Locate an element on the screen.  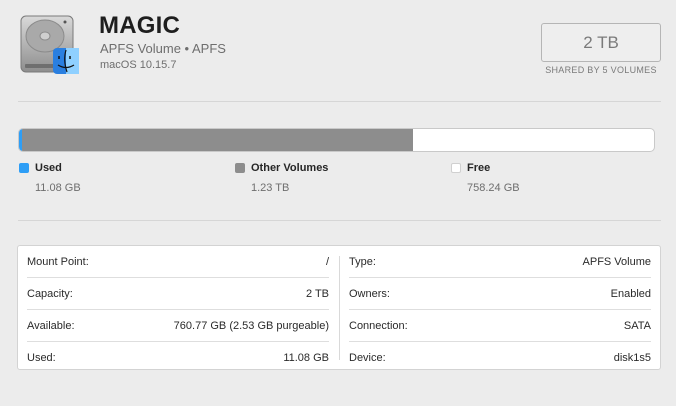
used-swatch-icon is located at coordinates (24, 168).